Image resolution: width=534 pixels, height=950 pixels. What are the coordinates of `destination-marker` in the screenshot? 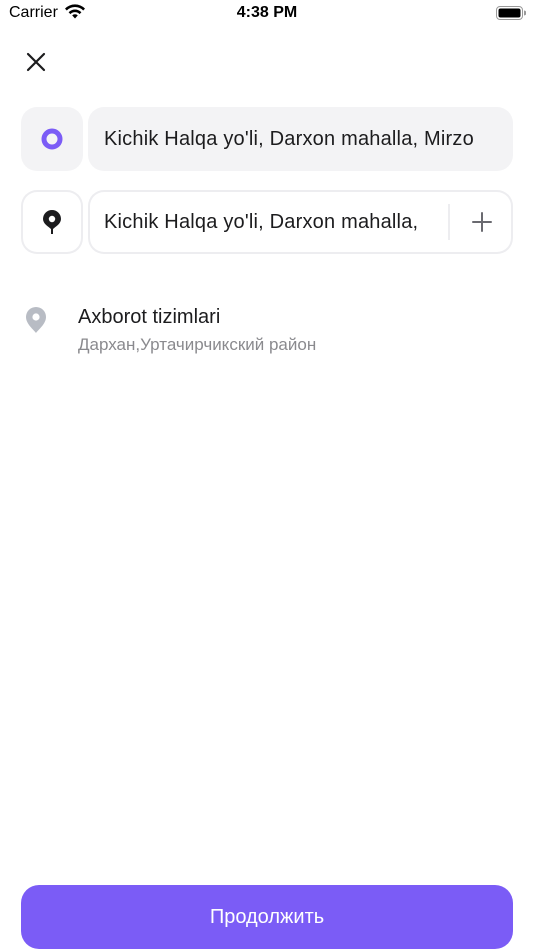 It's located at (52, 222).